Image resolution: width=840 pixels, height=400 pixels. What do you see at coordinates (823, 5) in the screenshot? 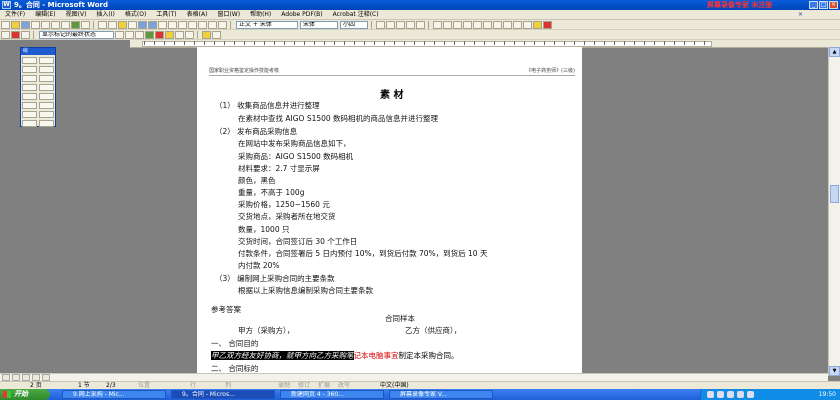
I see `maximize-button: □` at bounding box center [823, 5].